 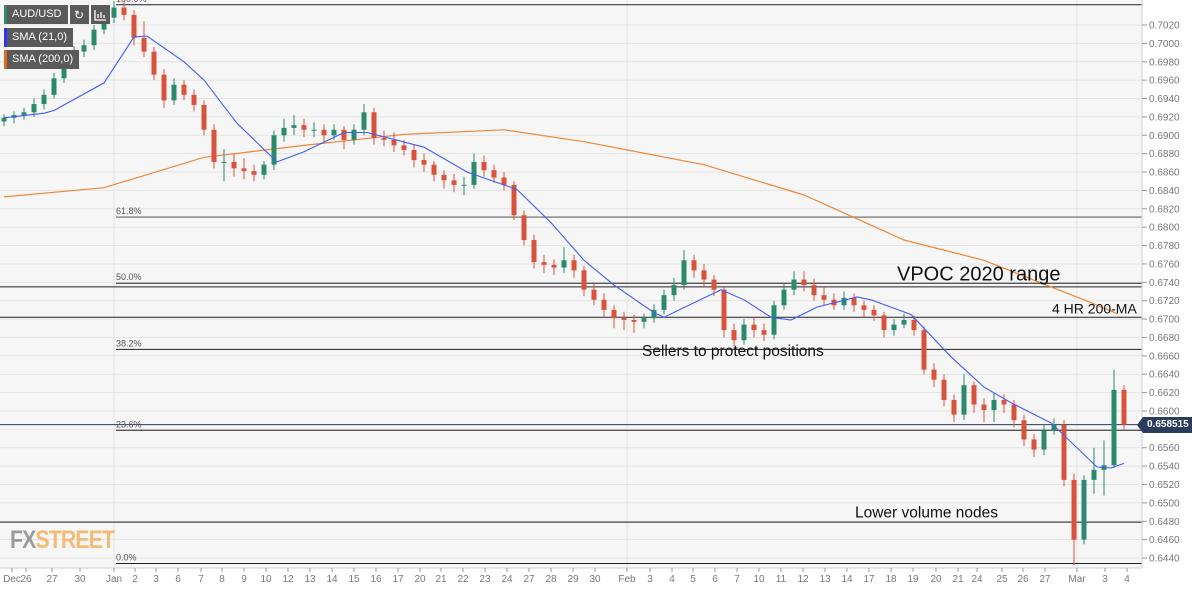 What do you see at coordinates (463, 579) in the screenshot?
I see `x-tick-label: 22` at bounding box center [463, 579].